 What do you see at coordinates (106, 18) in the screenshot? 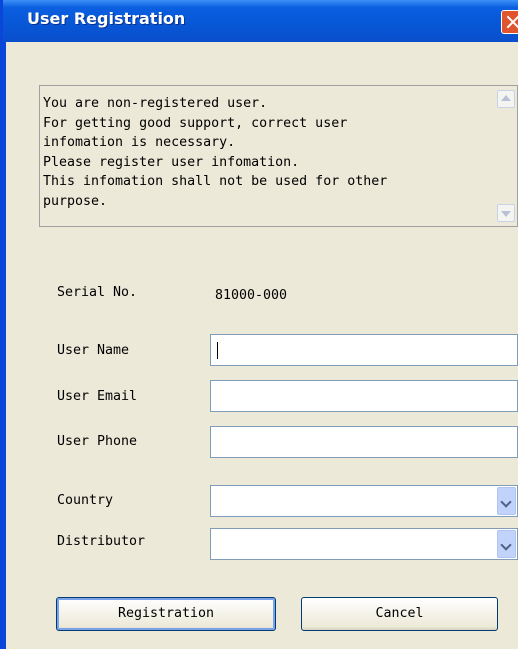
I see `window-title: User Registration` at bounding box center [106, 18].